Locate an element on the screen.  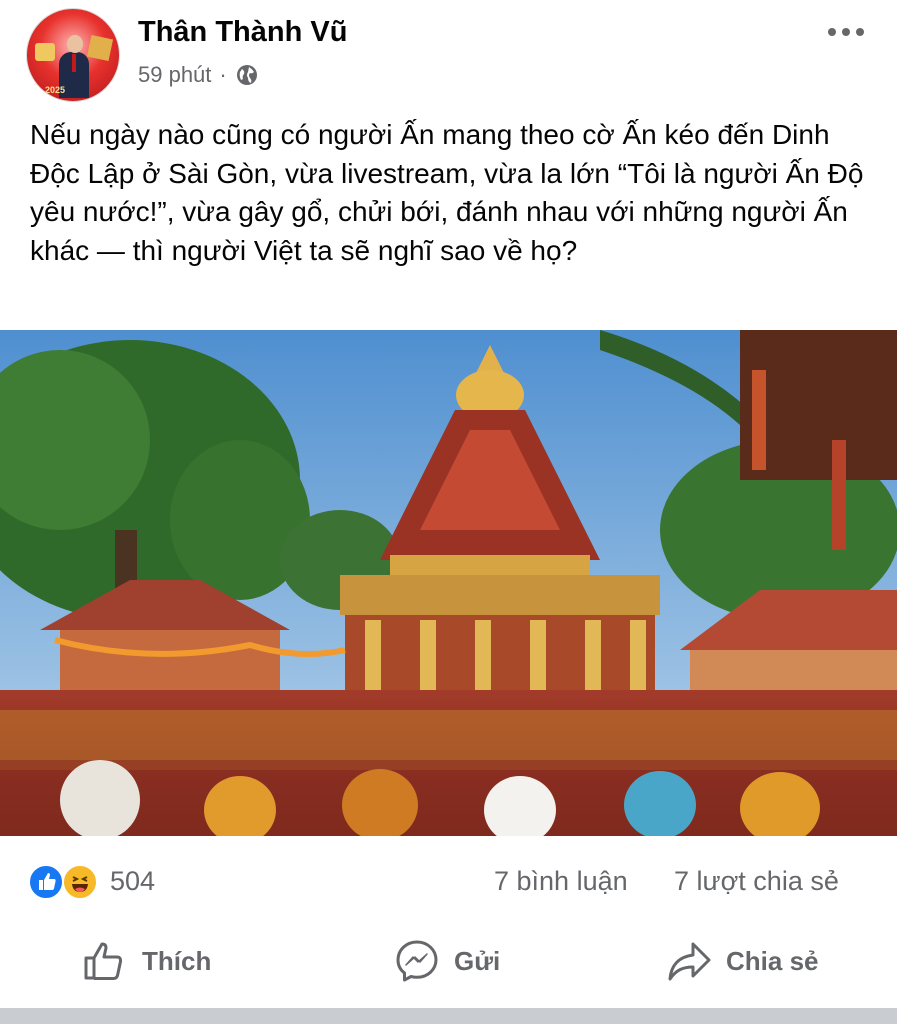
send-button: Gửi is located at coordinates (447, 961).